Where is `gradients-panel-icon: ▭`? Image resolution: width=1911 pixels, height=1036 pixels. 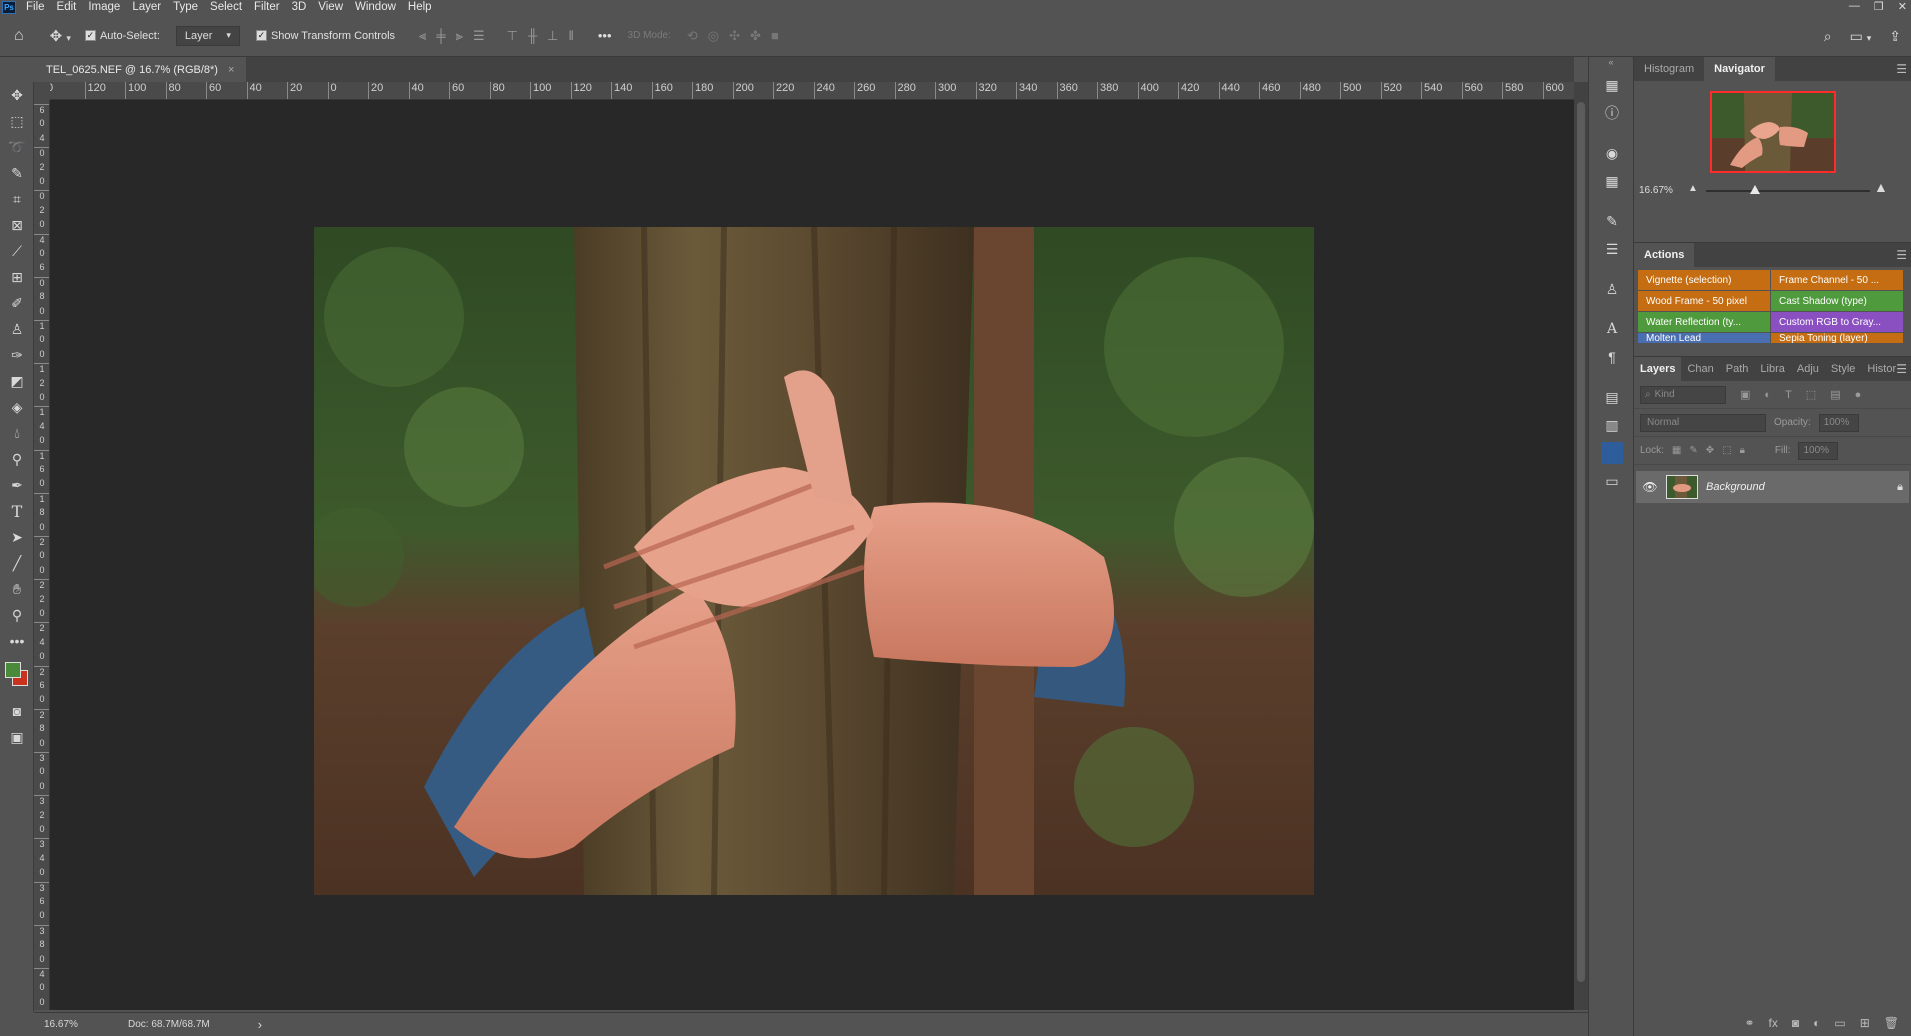 gradients-panel-icon: ▭ is located at coordinates (1612, 481).